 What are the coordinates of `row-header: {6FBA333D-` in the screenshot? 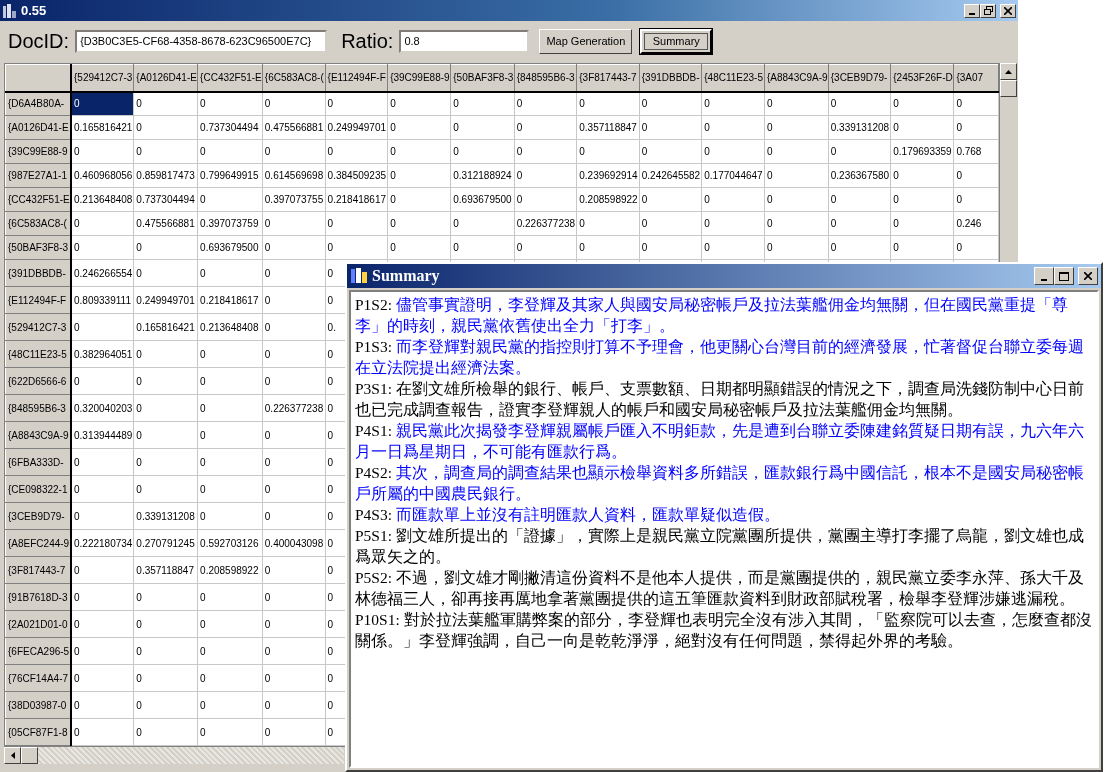 It's located at (38, 462).